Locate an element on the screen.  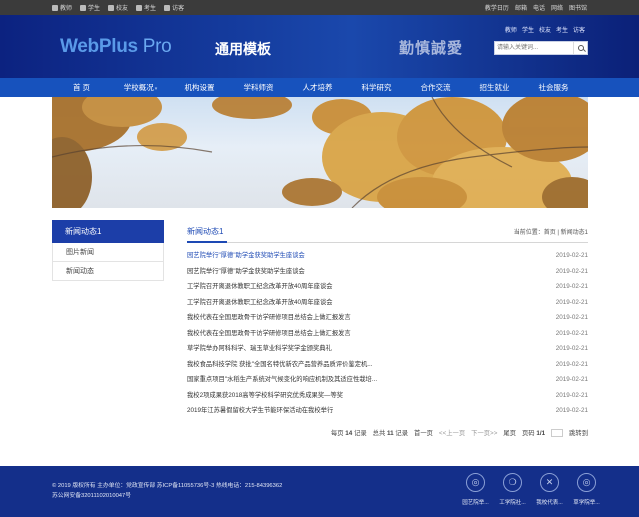
topbar-link-teacher: 教师 is located at coordinates (62, 7).